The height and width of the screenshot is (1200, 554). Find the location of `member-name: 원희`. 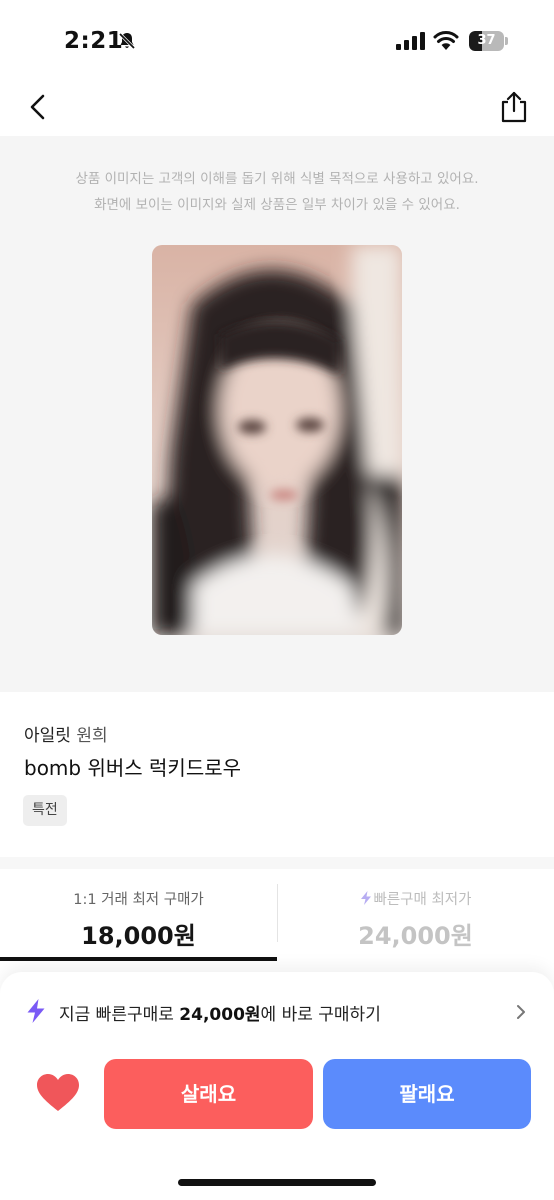

member-name: 원희 is located at coordinates (91, 736).